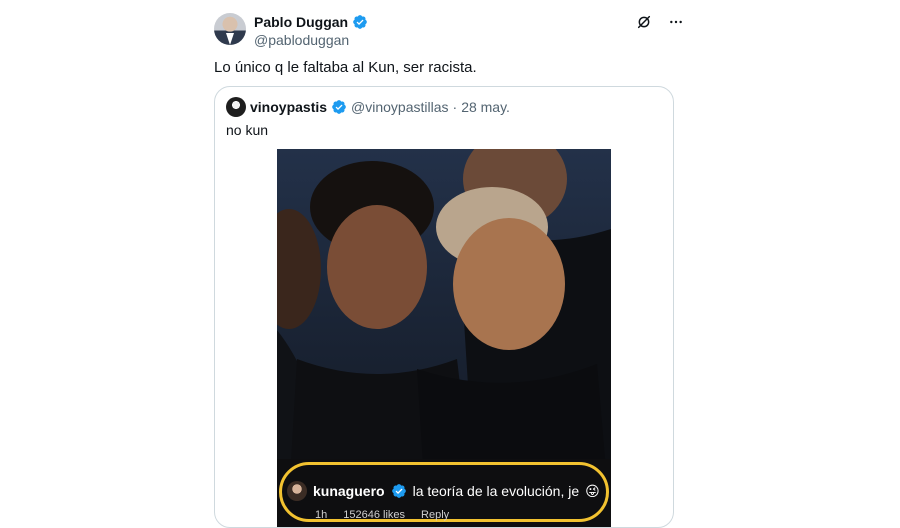 The image size is (900, 528). Describe the element at coordinates (236, 107) in the screenshot. I see `quoted-author-avatar` at that location.